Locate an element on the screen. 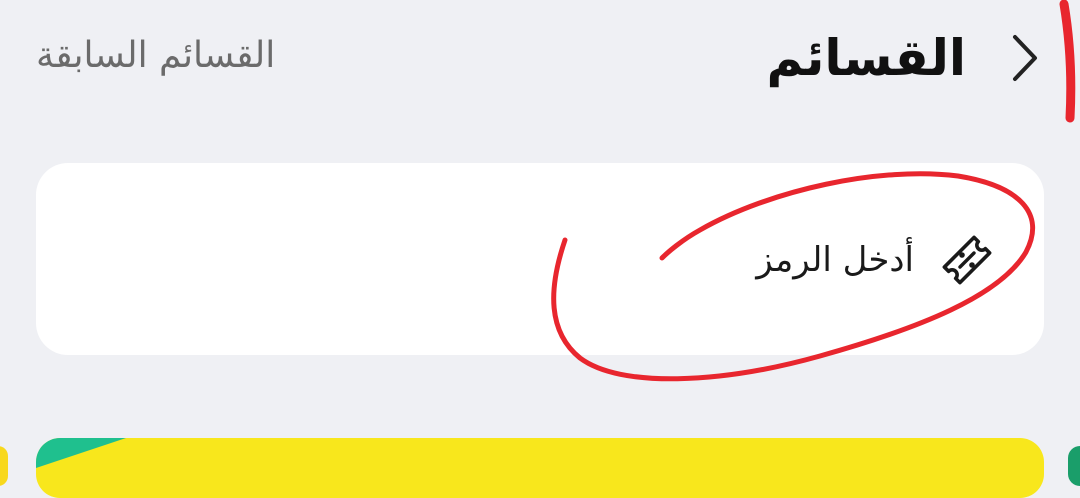 This screenshot has width=1080, height=498. enter-code-label: أدخل الرمز is located at coordinates (835, 260).